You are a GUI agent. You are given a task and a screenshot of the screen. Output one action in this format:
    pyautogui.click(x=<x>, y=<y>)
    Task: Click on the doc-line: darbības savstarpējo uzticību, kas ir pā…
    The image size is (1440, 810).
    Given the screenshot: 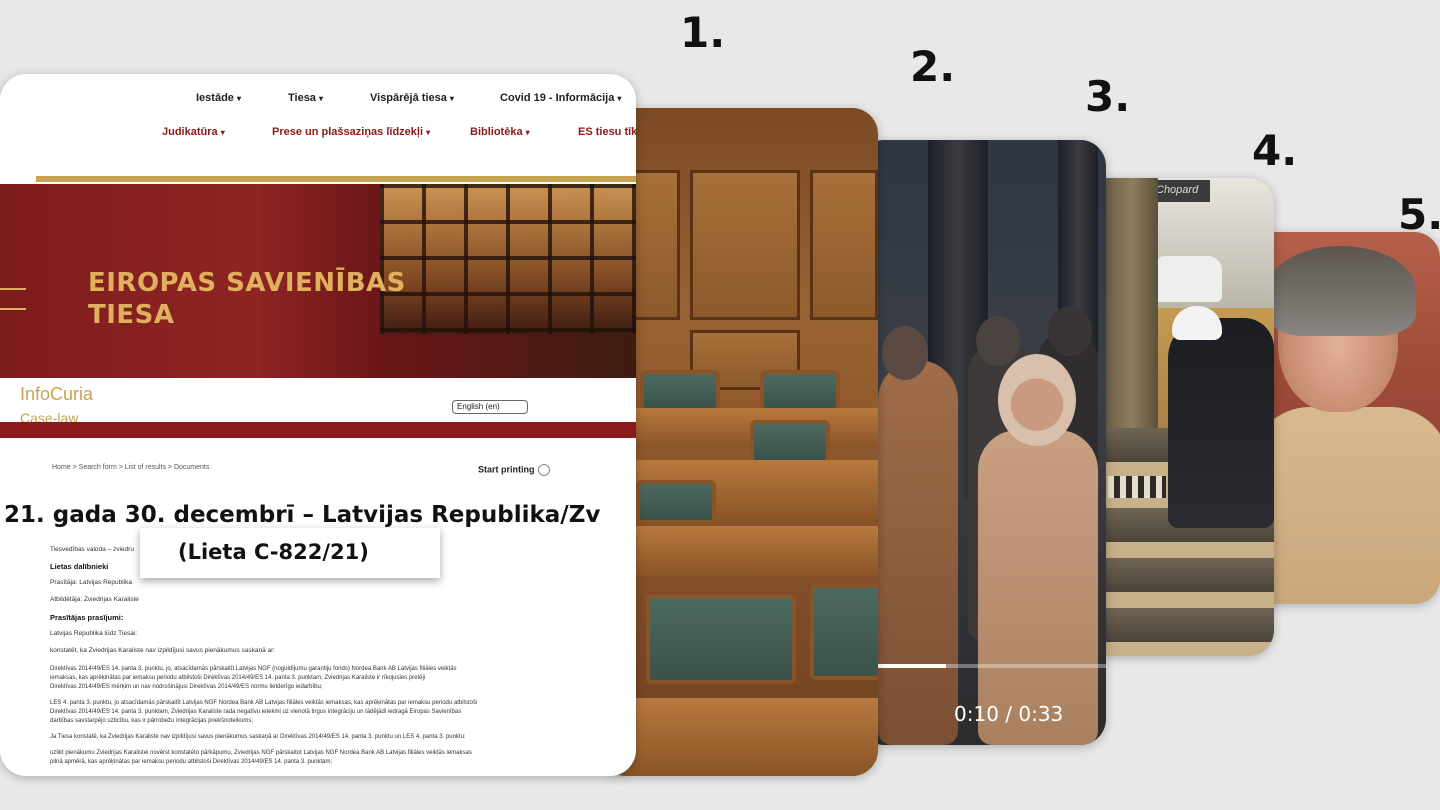 What is the action you would take?
    pyautogui.click(x=152, y=721)
    